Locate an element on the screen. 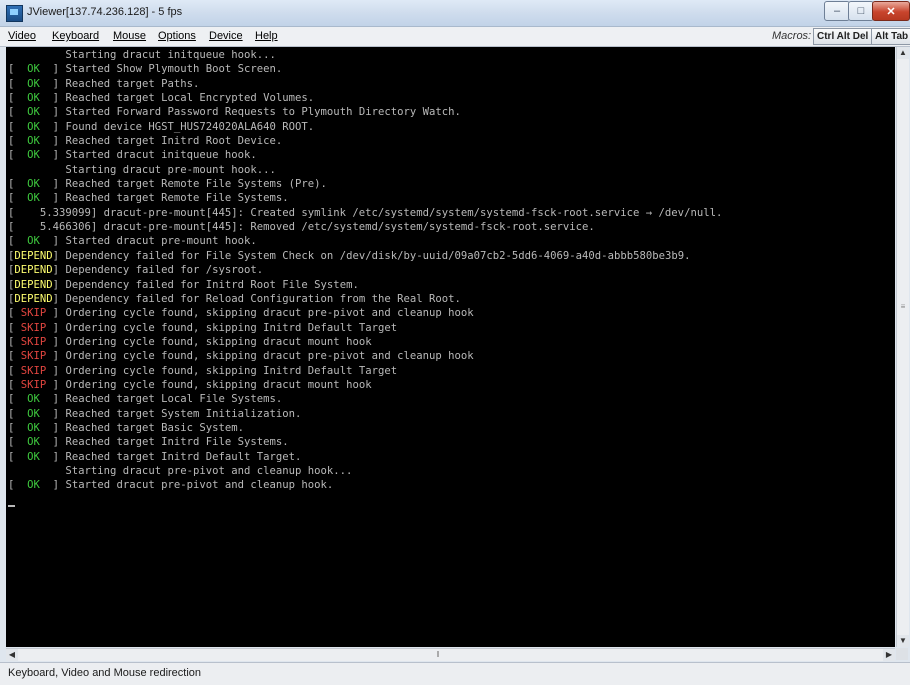 The width and height of the screenshot is (910, 685). console-line: [DEPEND] Dependency failed for /sysroot. is located at coordinates (136, 270).